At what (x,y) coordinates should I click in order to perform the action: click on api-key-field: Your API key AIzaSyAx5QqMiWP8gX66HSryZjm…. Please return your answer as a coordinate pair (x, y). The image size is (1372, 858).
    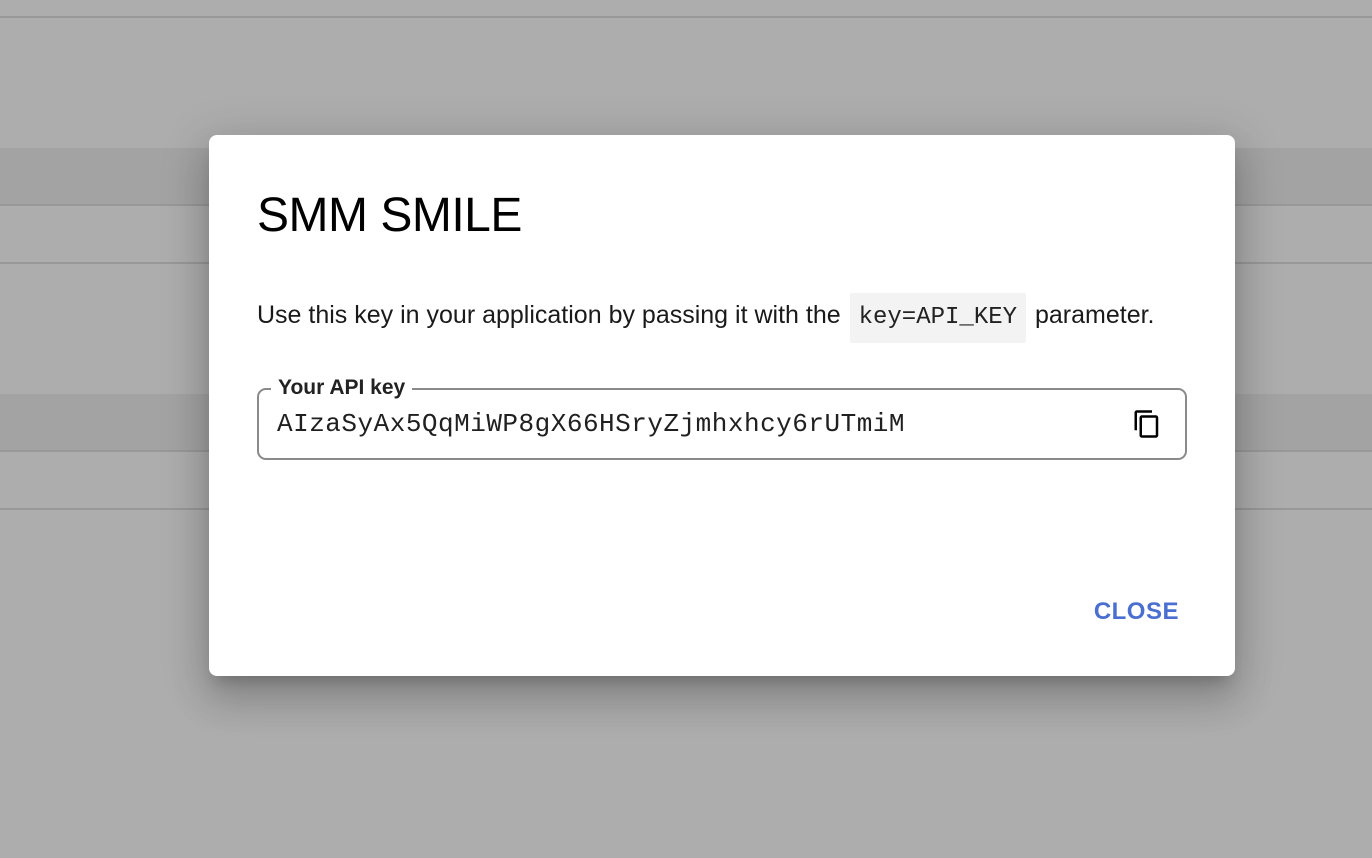
    Looking at the image, I should click on (722, 418).